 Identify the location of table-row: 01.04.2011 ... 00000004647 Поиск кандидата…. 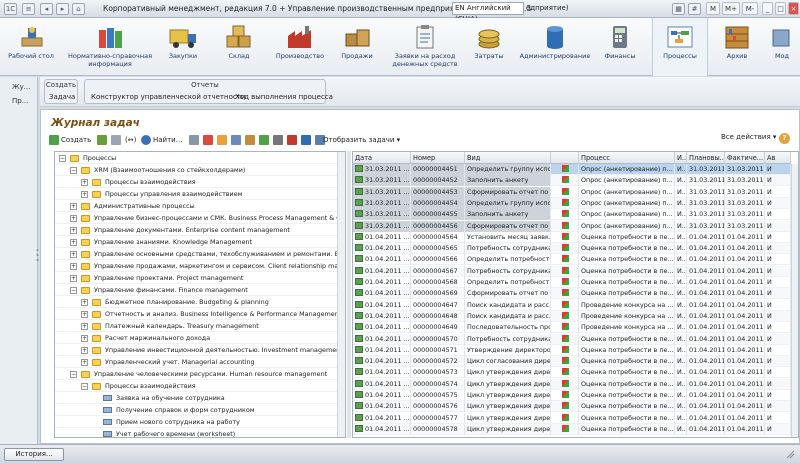
(575, 305).